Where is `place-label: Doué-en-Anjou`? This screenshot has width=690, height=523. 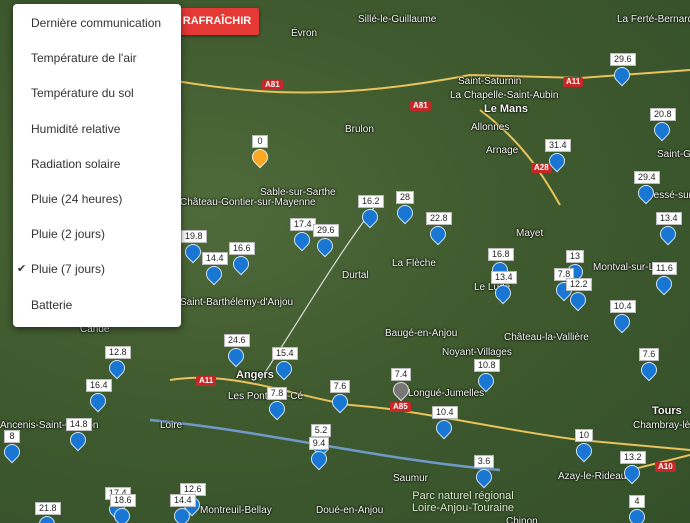
place-label: Doué-en-Anjou is located at coordinates (350, 510).